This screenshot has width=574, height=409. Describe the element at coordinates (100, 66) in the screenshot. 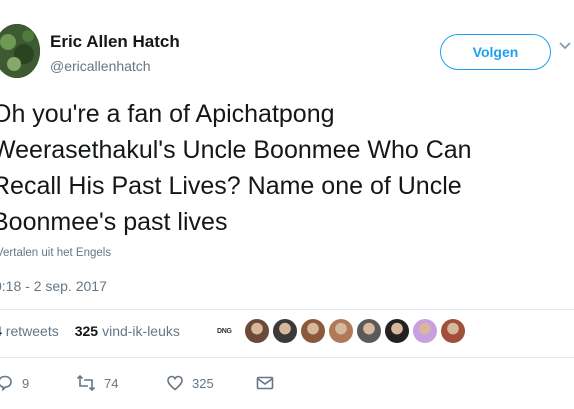

I see `user-handle: @ericallenhatch` at that location.